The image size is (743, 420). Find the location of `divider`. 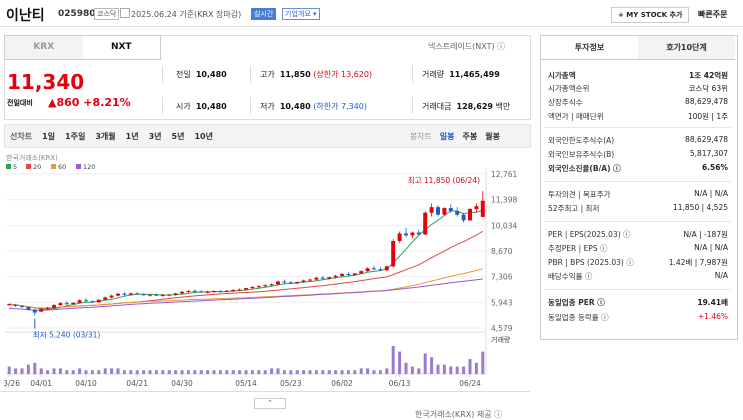

divider is located at coordinates (412, 74).